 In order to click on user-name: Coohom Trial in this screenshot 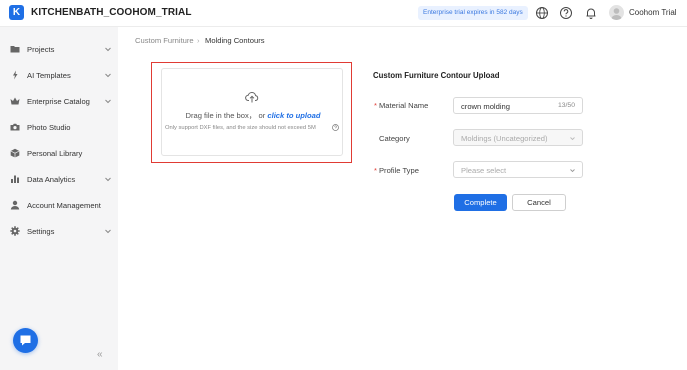, I will do `click(653, 12)`.